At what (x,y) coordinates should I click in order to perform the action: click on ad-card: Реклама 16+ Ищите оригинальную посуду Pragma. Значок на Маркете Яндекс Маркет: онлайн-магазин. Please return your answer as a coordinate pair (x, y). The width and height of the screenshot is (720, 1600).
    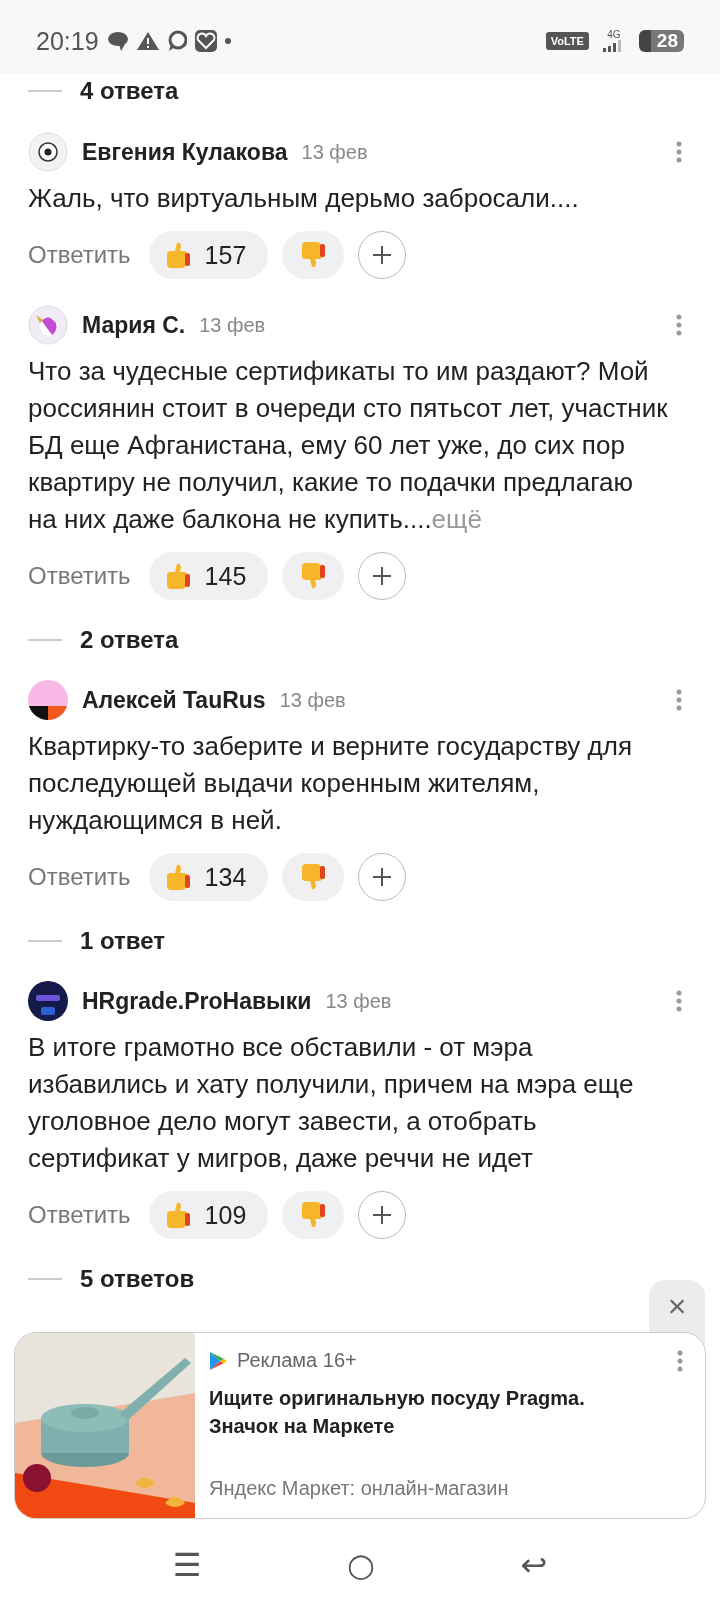
    Looking at the image, I should click on (360, 1425).